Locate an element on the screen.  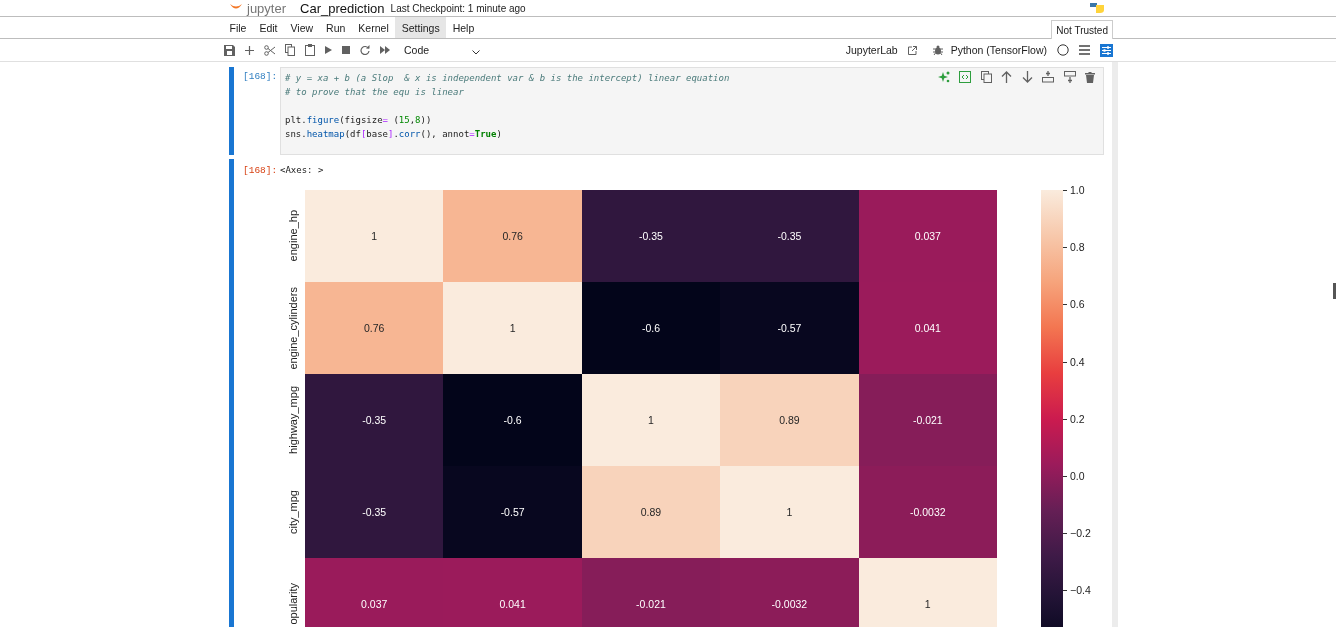
trash-icon is located at coordinates (1090, 77).